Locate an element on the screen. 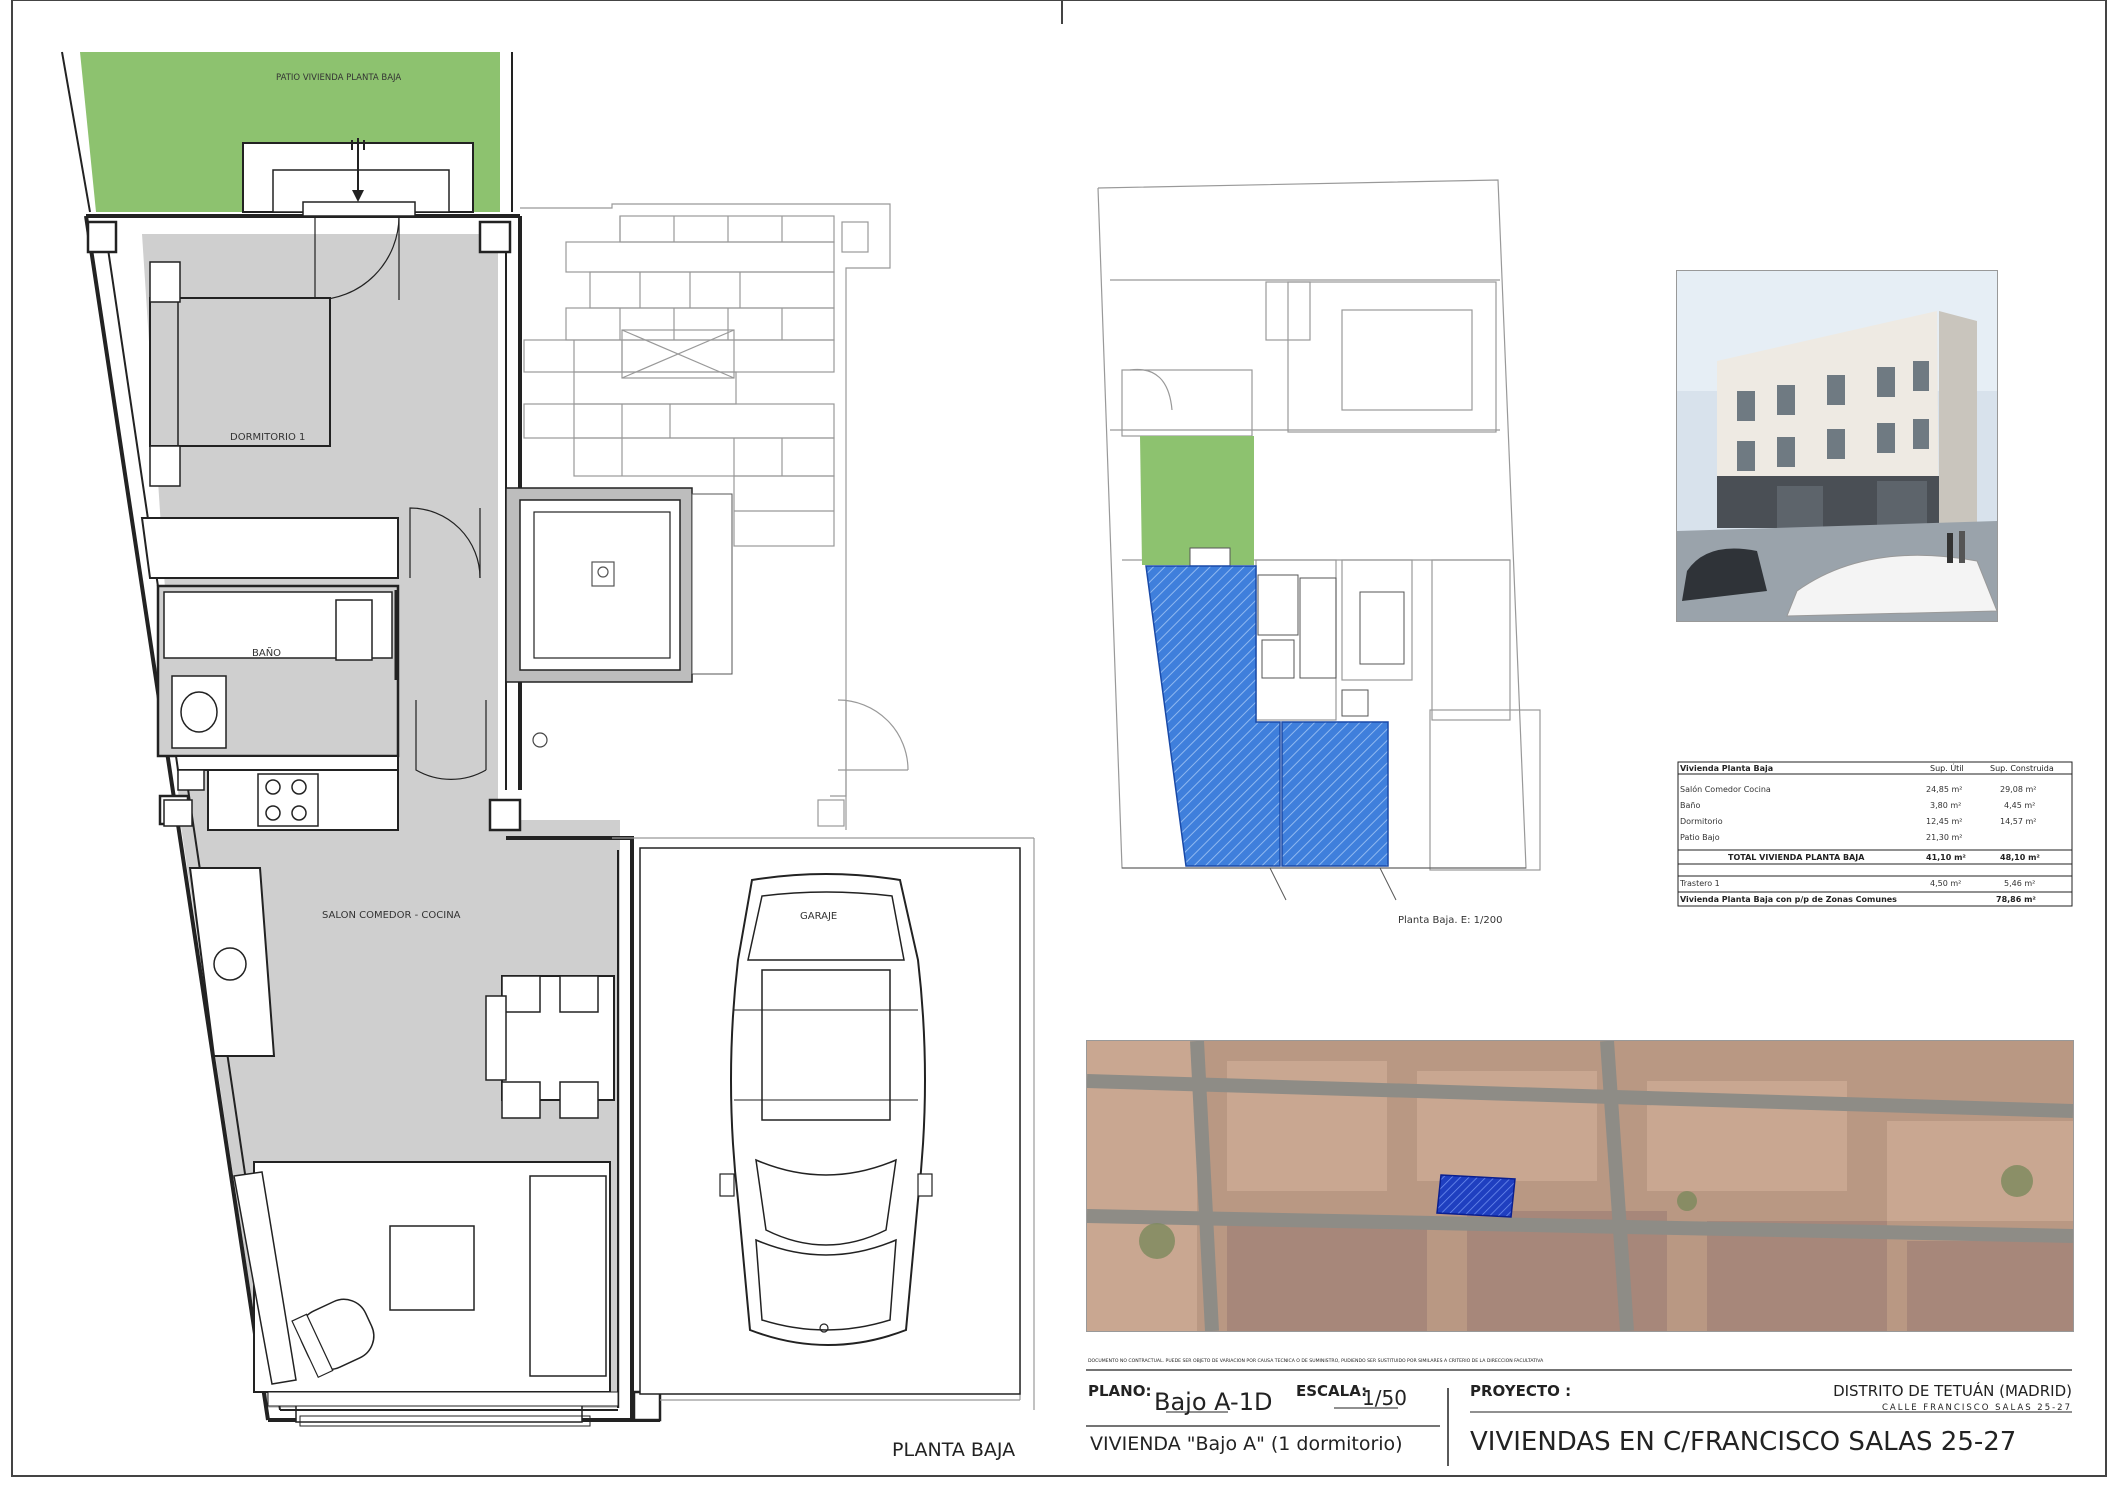 Image resolution: width=2120 pixels, height=1504 pixels. table-row-3-name: Patio Bajo is located at coordinates (1700, 837).